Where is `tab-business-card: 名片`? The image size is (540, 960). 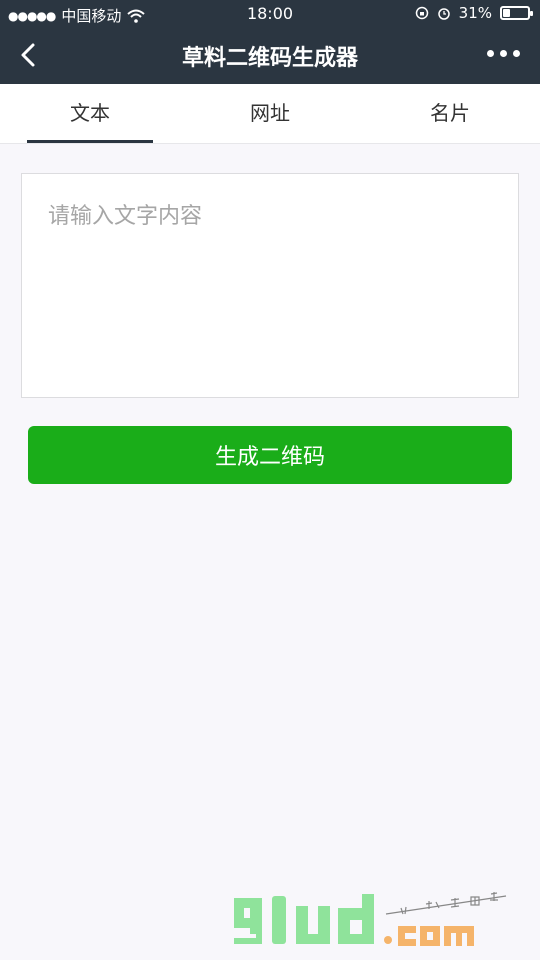
tab-business-card: 名片 is located at coordinates (450, 113).